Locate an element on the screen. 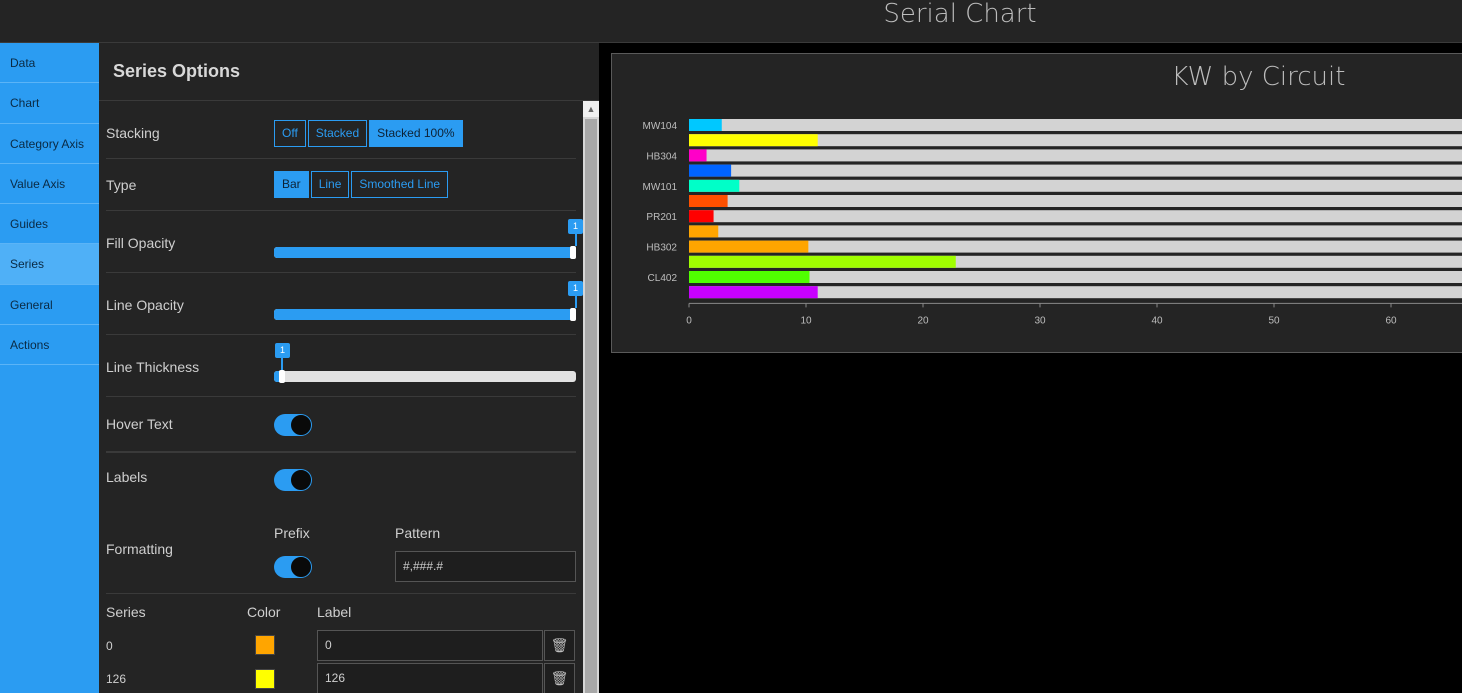 The width and height of the screenshot is (1462, 693). line-opacity-label: Line Opacity is located at coordinates (145, 305).